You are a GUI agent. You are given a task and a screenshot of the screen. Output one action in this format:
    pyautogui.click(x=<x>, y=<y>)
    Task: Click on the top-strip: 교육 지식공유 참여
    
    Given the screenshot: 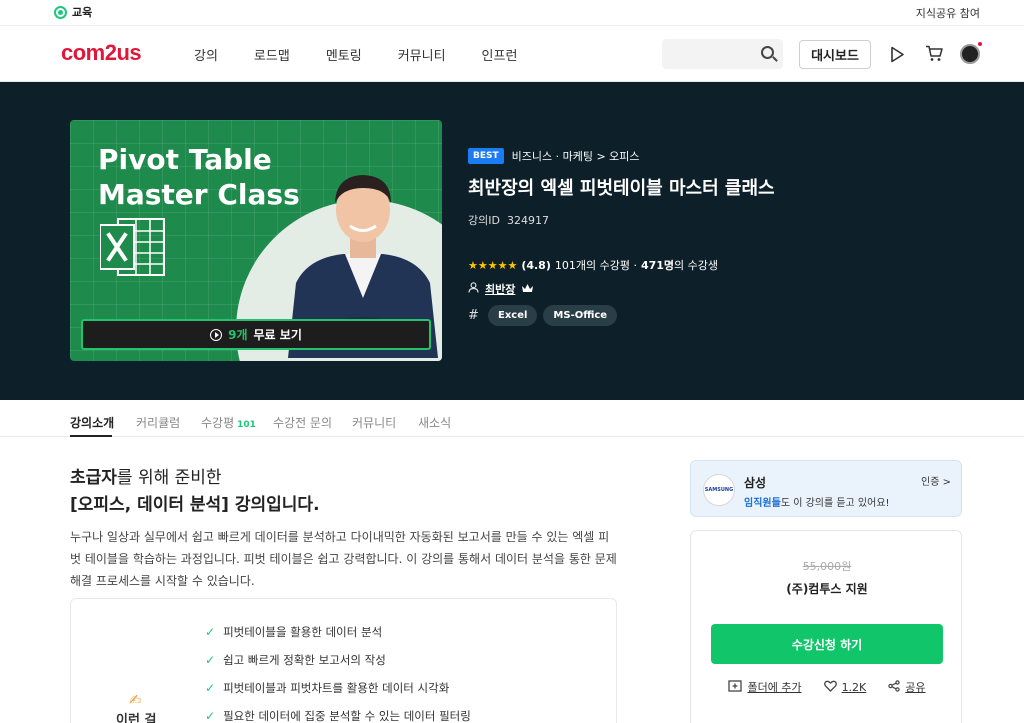 What is the action you would take?
    pyautogui.click(x=512, y=13)
    